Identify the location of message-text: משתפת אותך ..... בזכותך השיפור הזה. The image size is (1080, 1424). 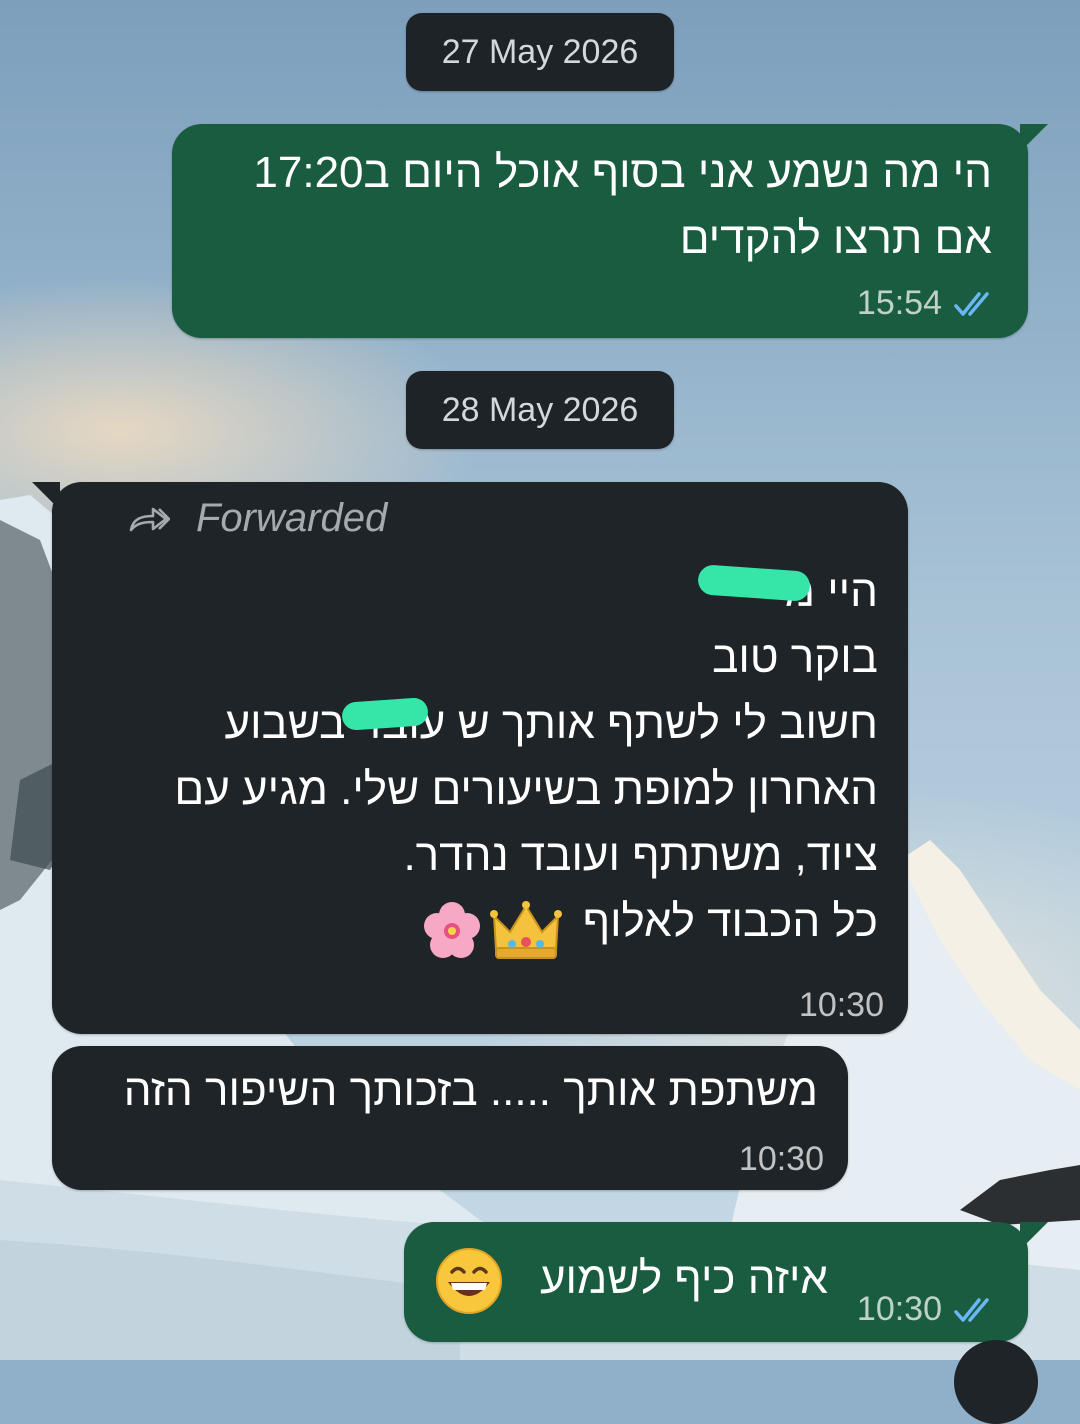
(470, 1090).